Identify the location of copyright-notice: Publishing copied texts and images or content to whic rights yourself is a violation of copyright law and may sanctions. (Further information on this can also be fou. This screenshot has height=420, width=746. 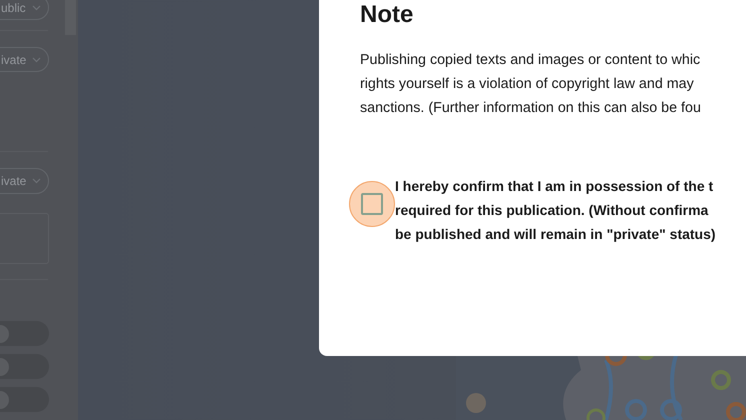
(530, 84).